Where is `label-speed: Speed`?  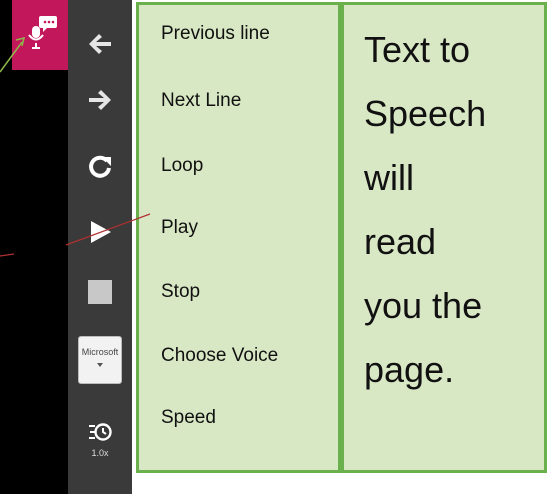 label-speed: Speed is located at coordinates (188, 417).